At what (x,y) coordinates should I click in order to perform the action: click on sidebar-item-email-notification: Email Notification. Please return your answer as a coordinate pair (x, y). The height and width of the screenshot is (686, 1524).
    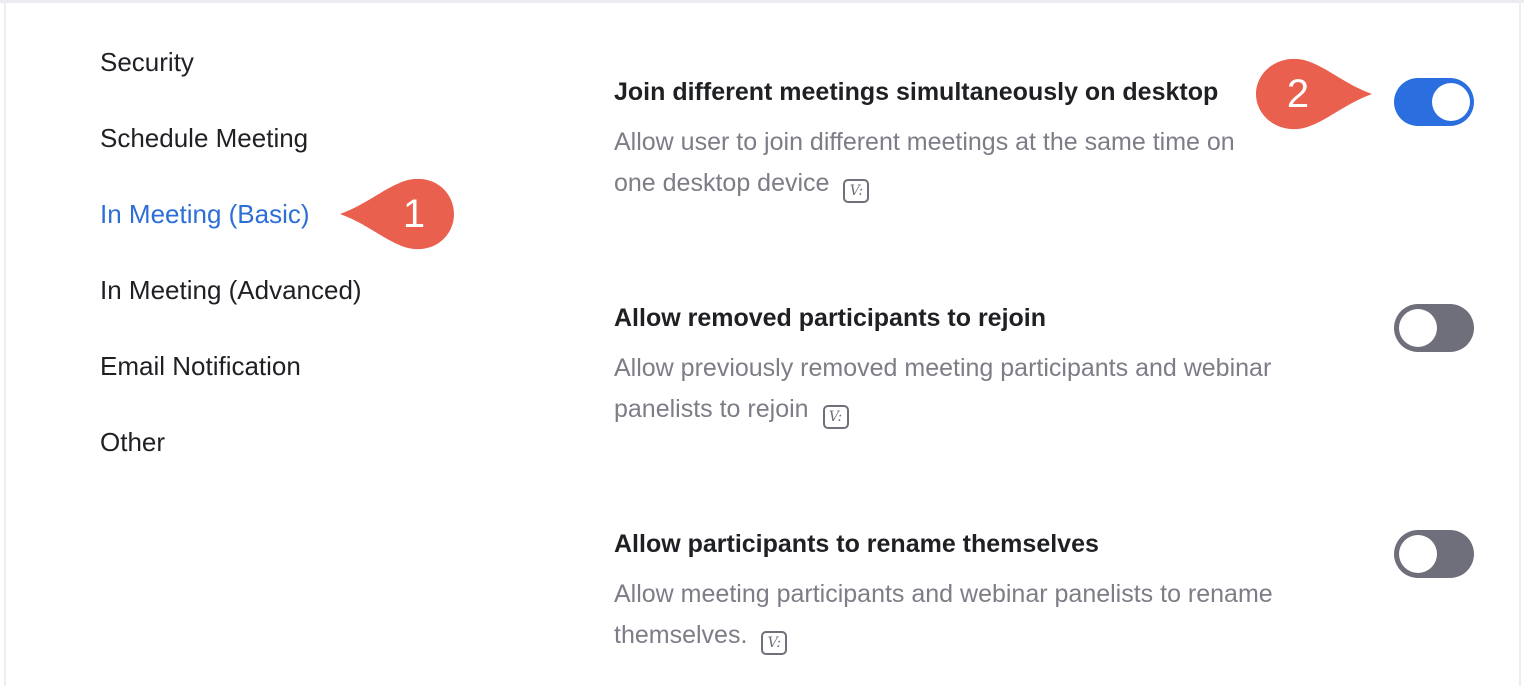
    Looking at the image, I should click on (200, 366).